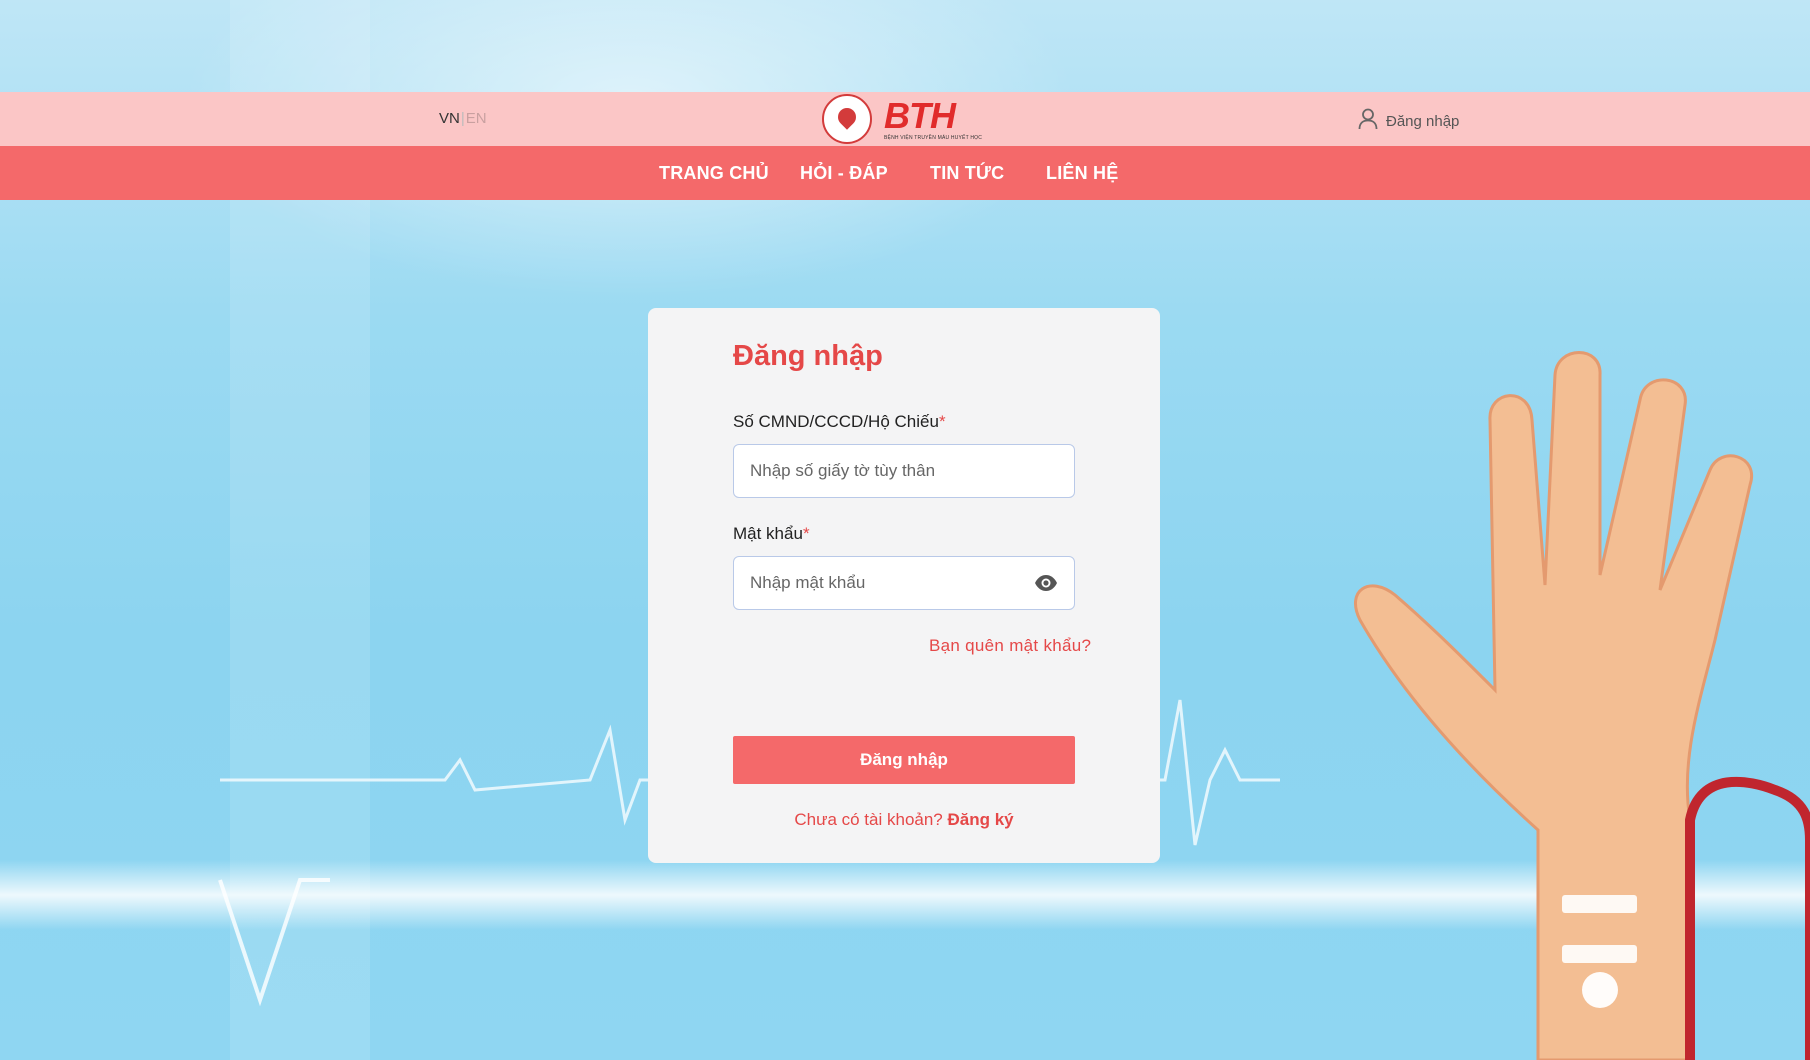 This screenshot has width=1810, height=1060. I want to click on no-account-text: Chưa có tài khoản?, so click(868, 819).